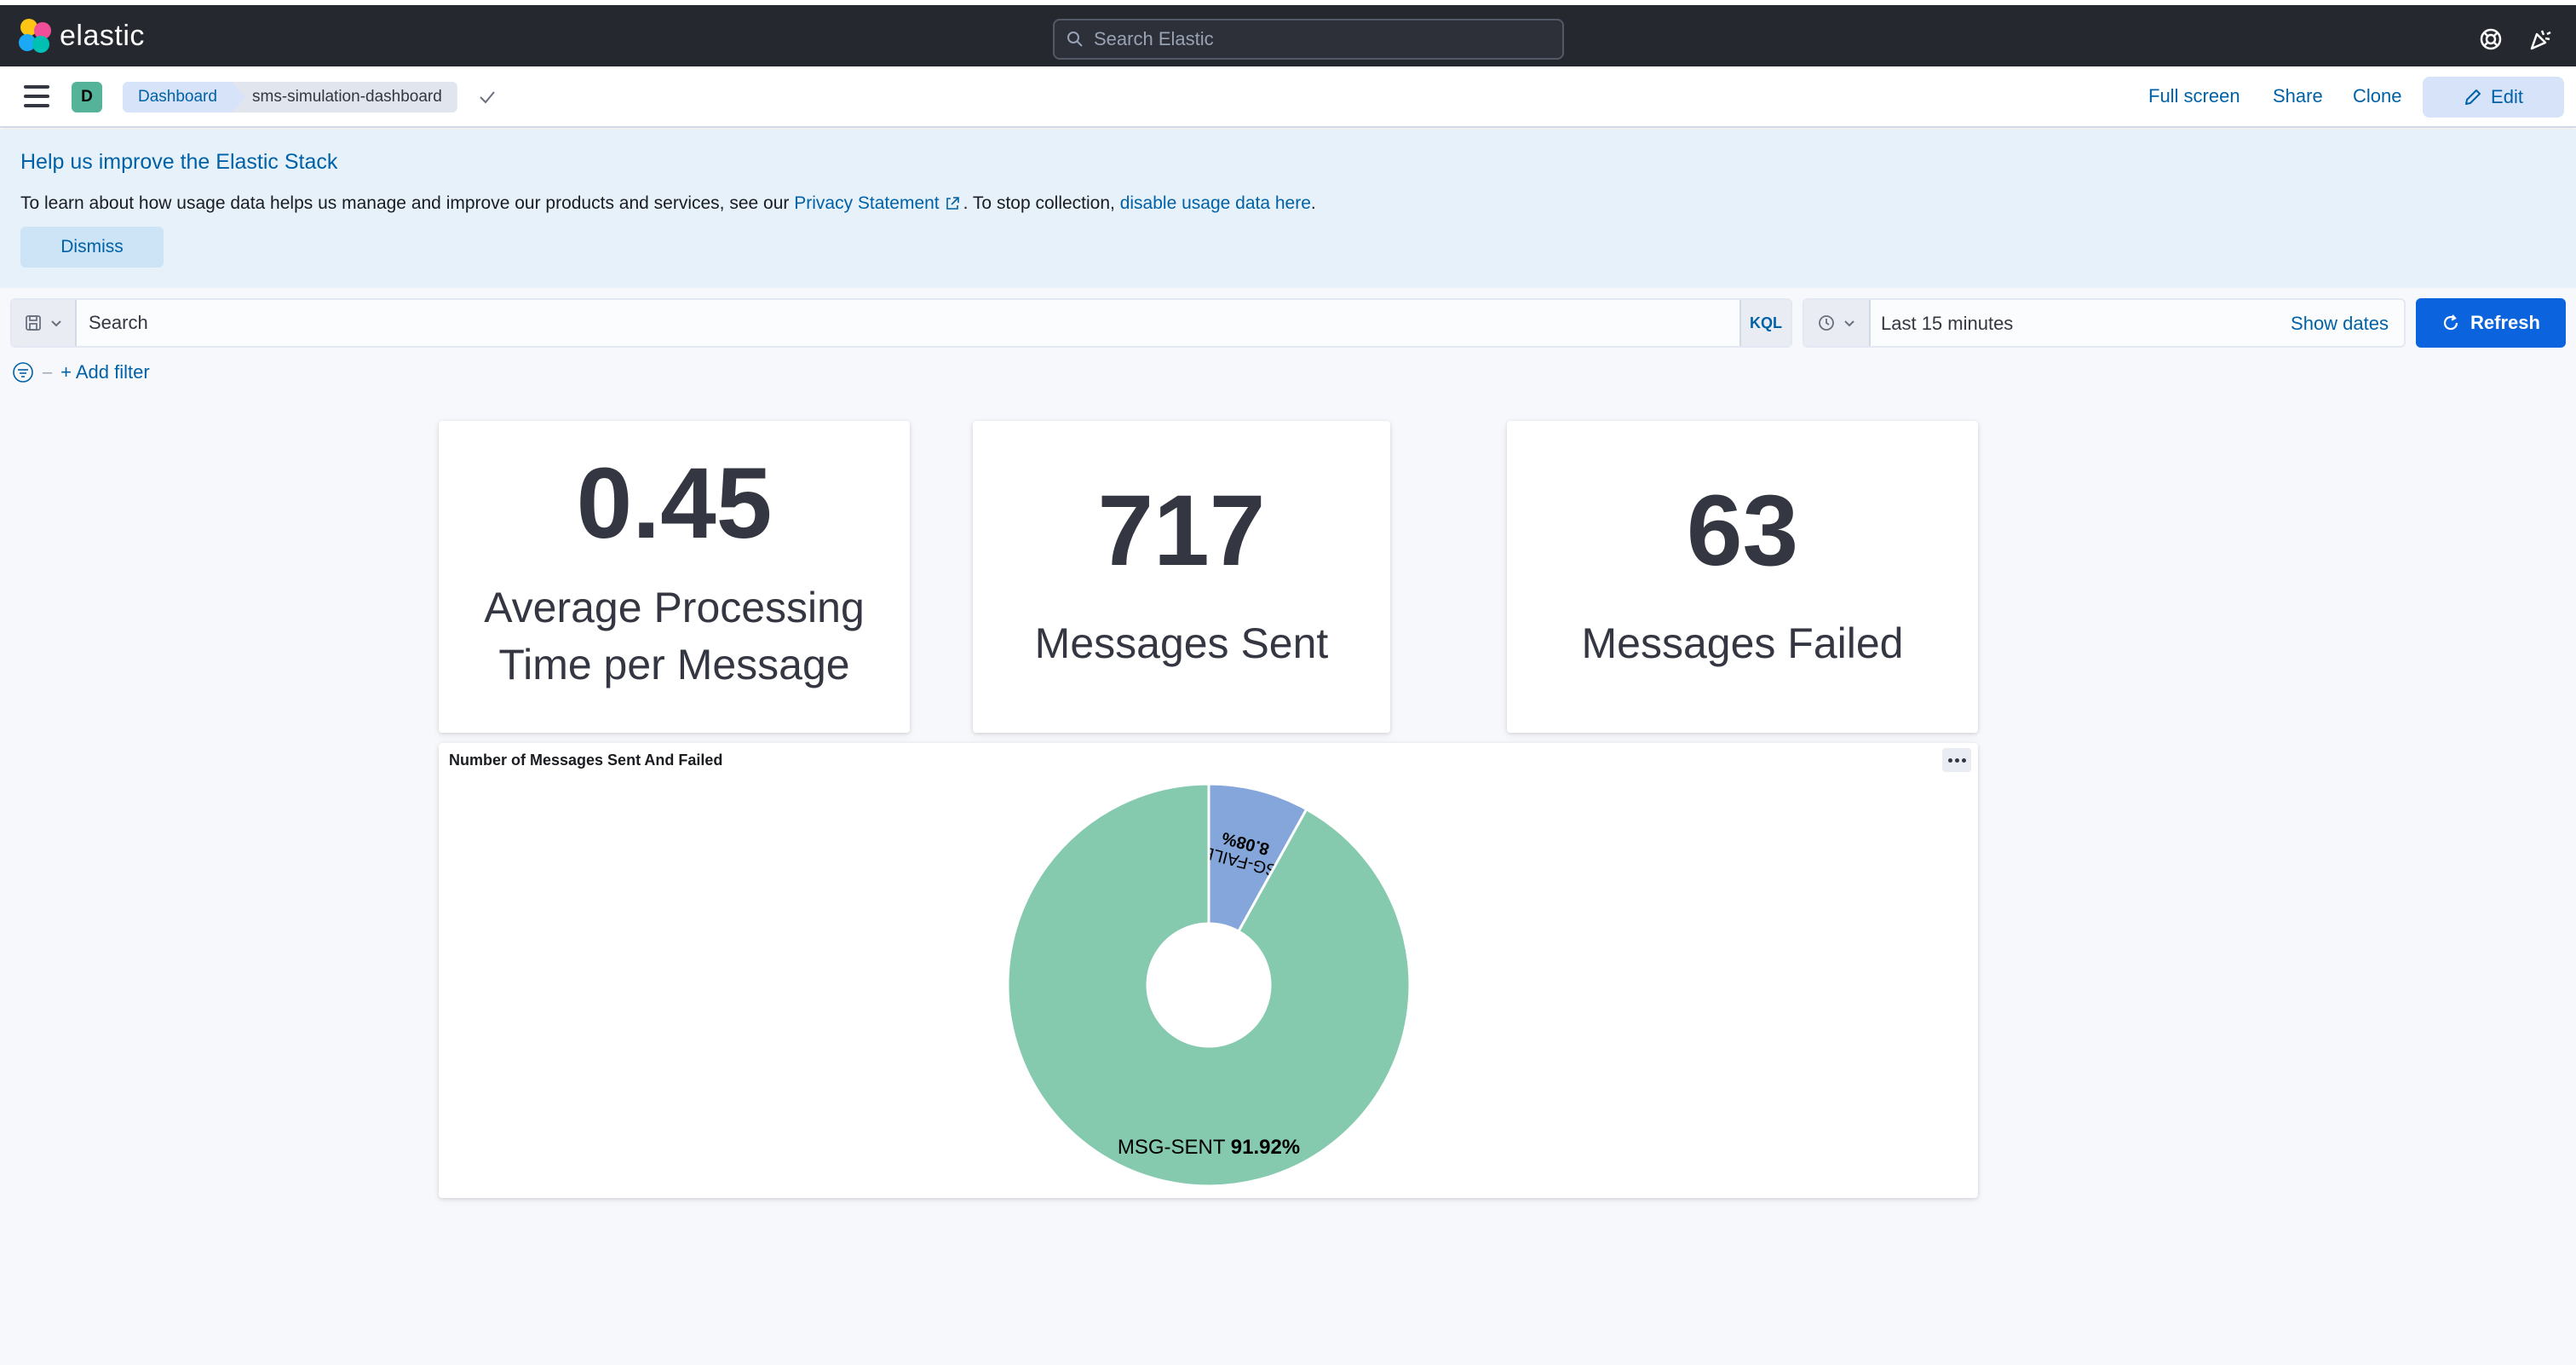  What do you see at coordinates (345, 97) in the screenshot?
I see `breadcrumb-current: sms-simulation-dashboard` at bounding box center [345, 97].